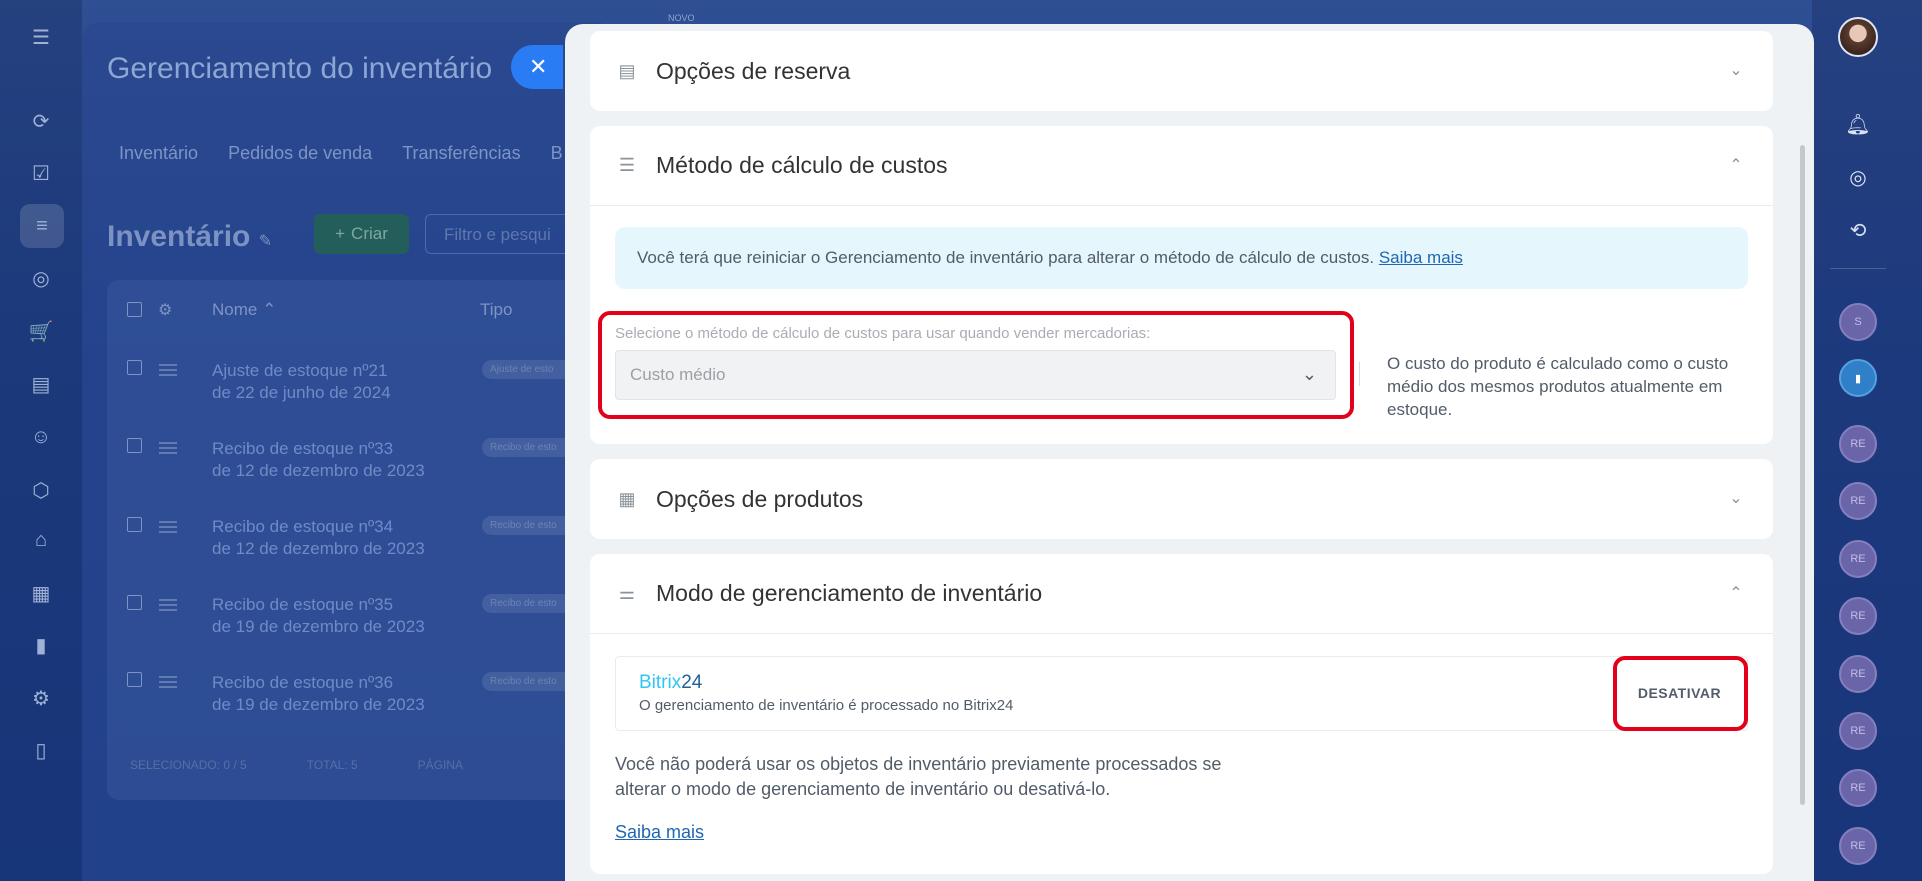  What do you see at coordinates (41, 173) in the screenshot?
I see `tasks-icon: ☑` at bounding box center [41, 173].